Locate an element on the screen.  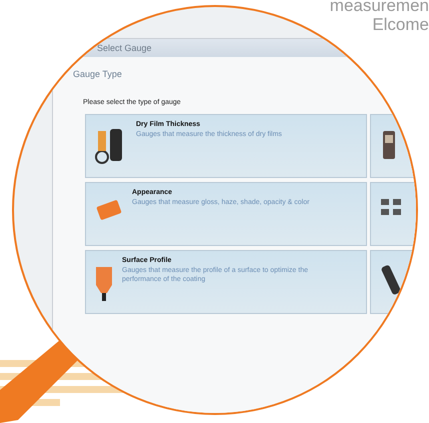
caption-text: measuremen is located at coordinates (379, 7).